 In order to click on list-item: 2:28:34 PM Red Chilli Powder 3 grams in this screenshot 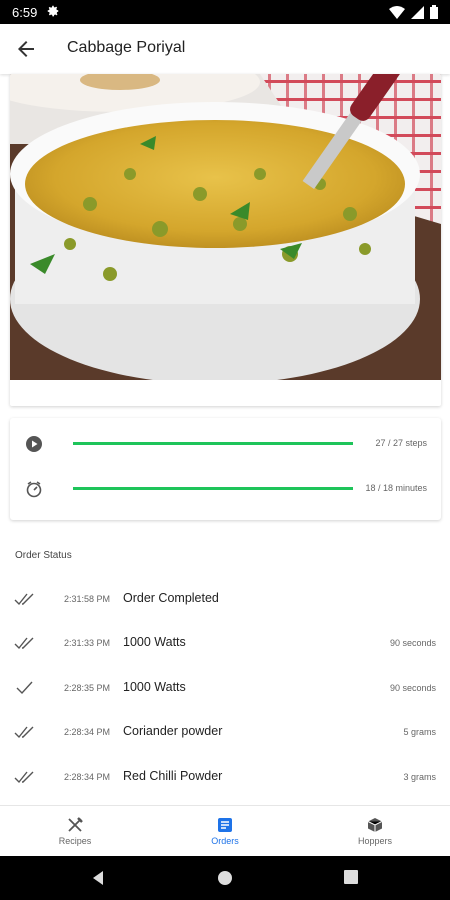, I will do `click(225, 778)`.